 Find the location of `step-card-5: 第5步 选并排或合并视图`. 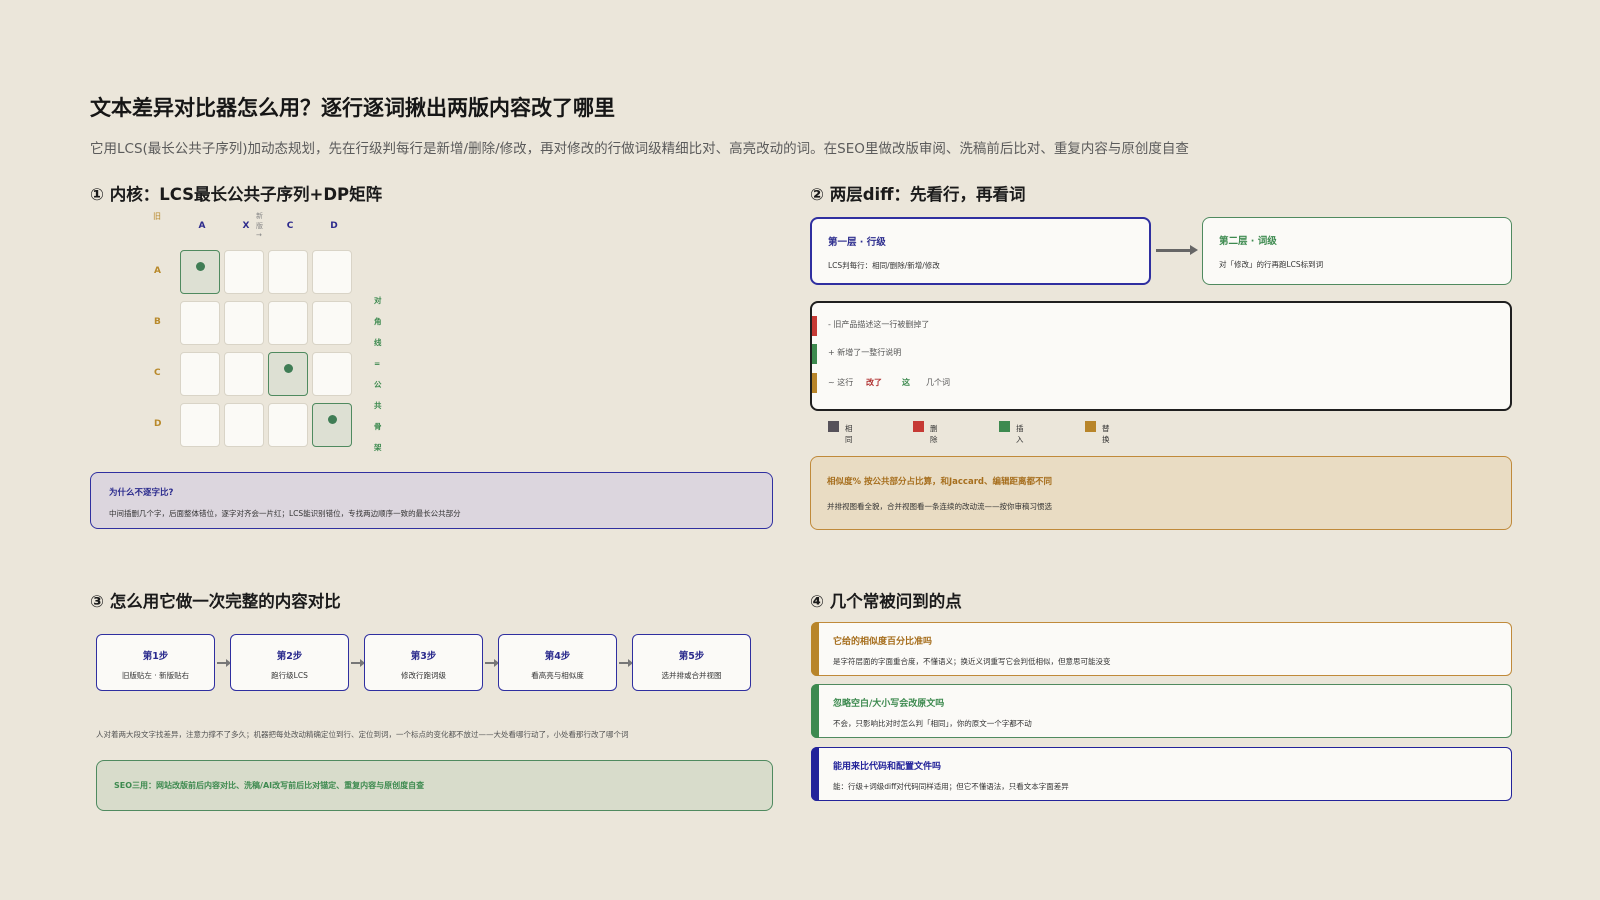

step-card-5: 第5步 选并排或合并视图 is located at coordinates (691, 662).